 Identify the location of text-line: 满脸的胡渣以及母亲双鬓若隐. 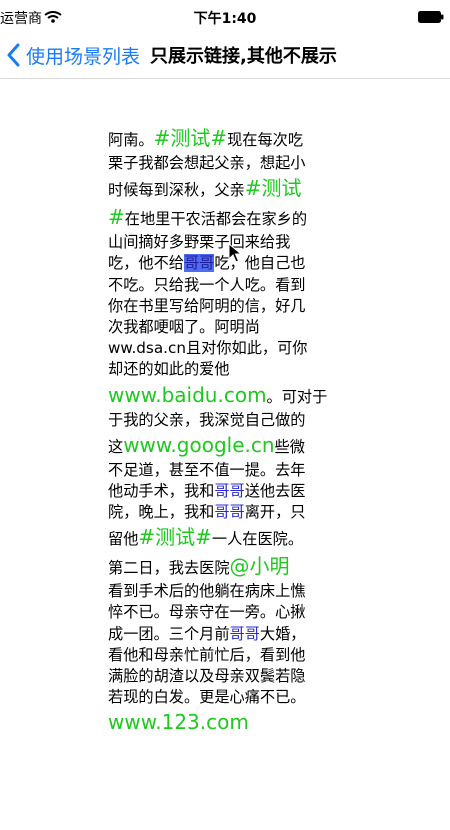
(213, 676).